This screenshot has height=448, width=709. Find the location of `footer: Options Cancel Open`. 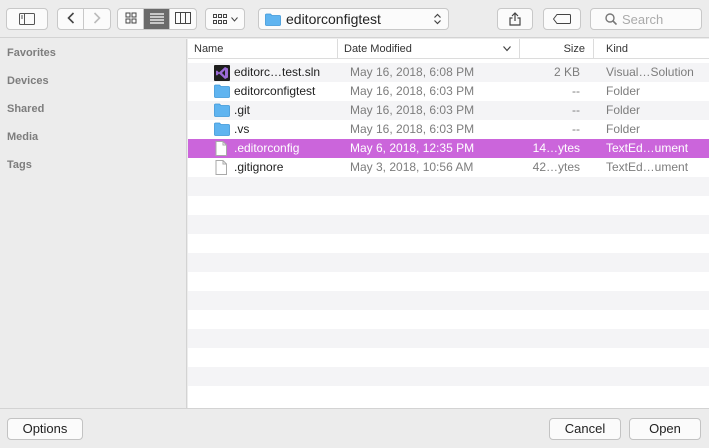

footer: Options Cancel Open is located at coordinates (354, 428).